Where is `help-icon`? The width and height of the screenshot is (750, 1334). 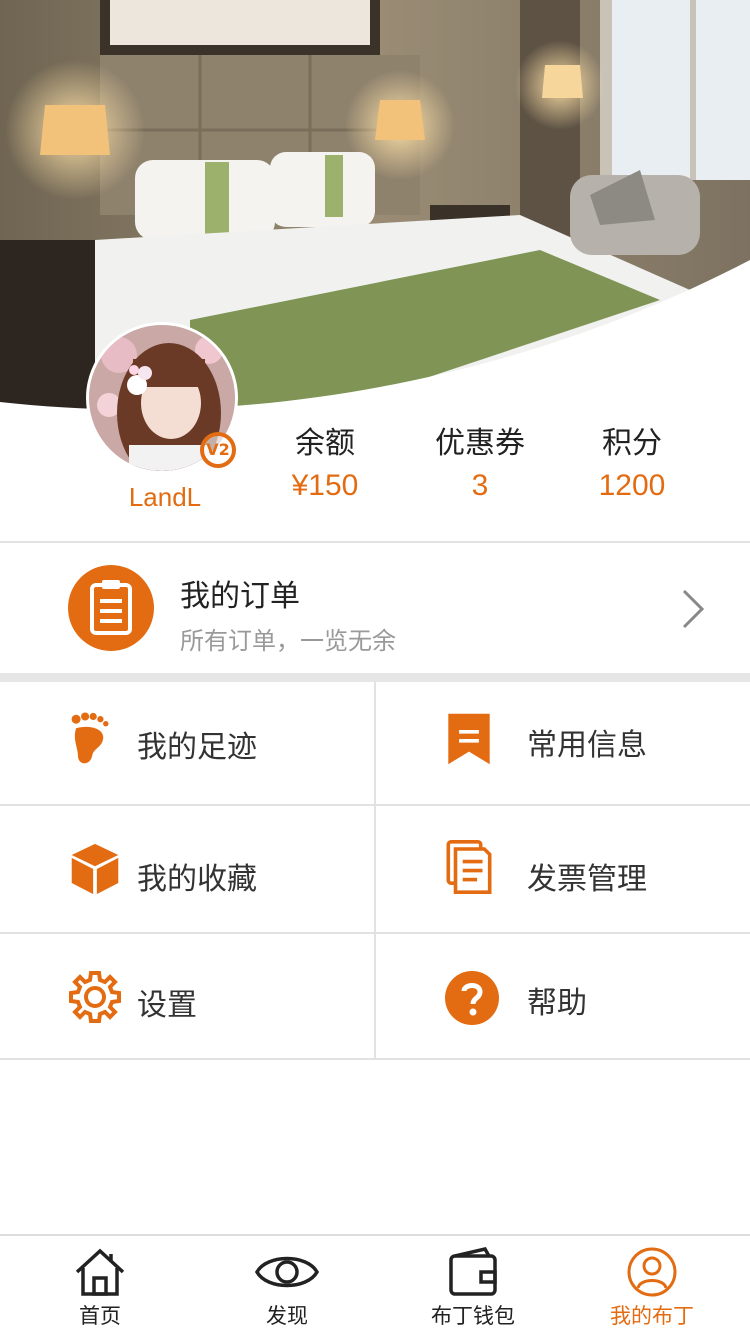
help-icon is located at coordinates (472, 998).